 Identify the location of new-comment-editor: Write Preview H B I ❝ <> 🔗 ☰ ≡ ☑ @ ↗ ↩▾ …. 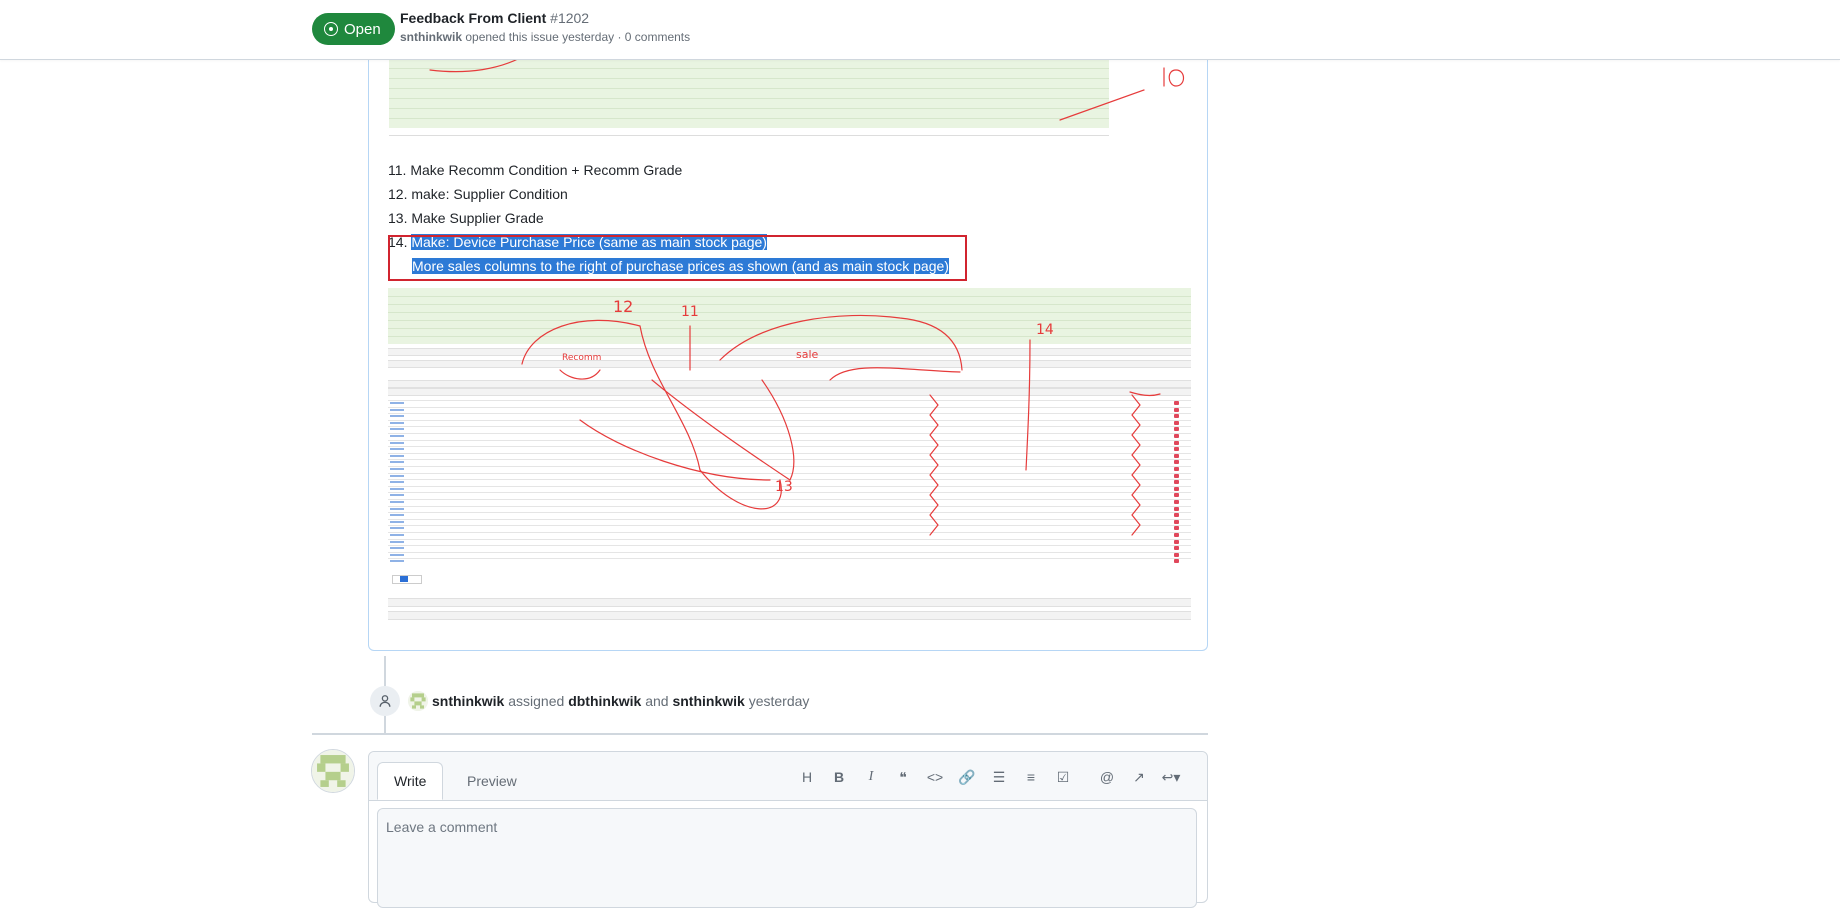
(788, 829).